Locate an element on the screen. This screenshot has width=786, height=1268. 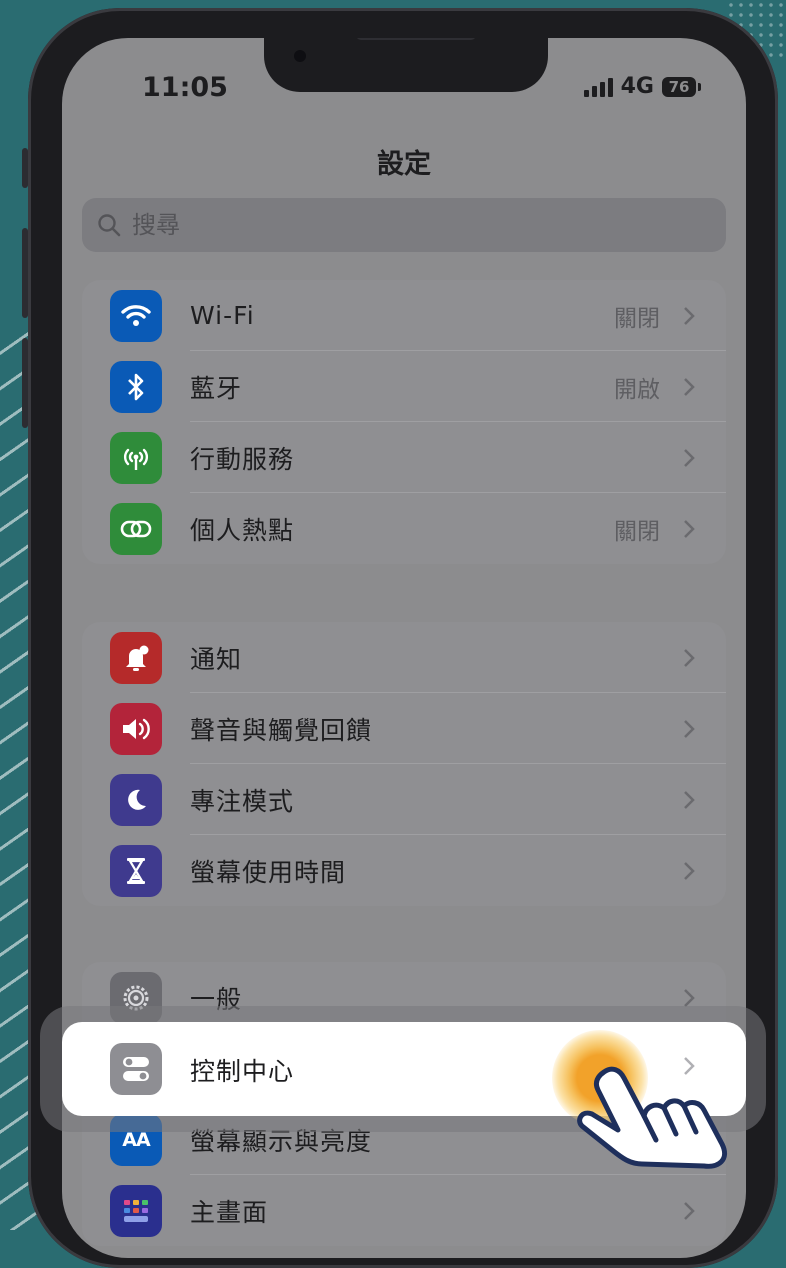
settings-row-hotspot: 個人熱點 關閉 is located at coordinates (404, 528).